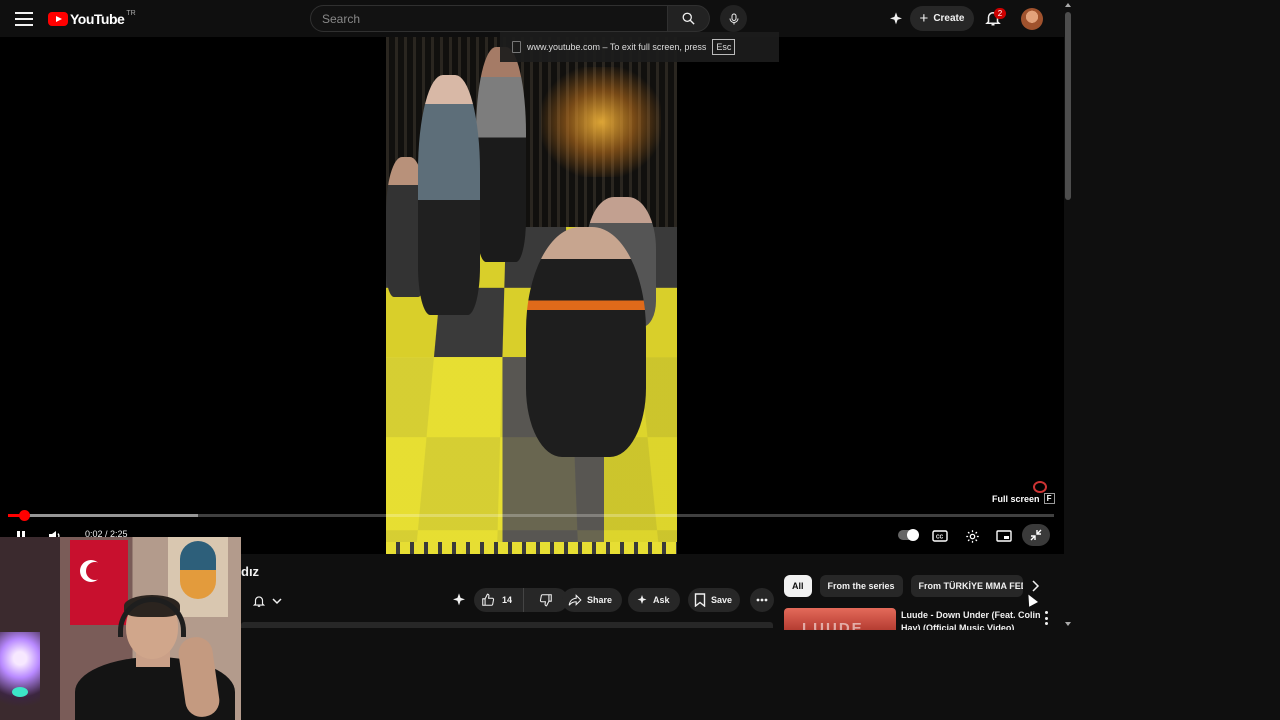 The width and height of the screenshot is (1280, 720). What do you see at coordinates (700, 600) in the screenshot?
I see `save-icon` at bounding box center [700, 600].